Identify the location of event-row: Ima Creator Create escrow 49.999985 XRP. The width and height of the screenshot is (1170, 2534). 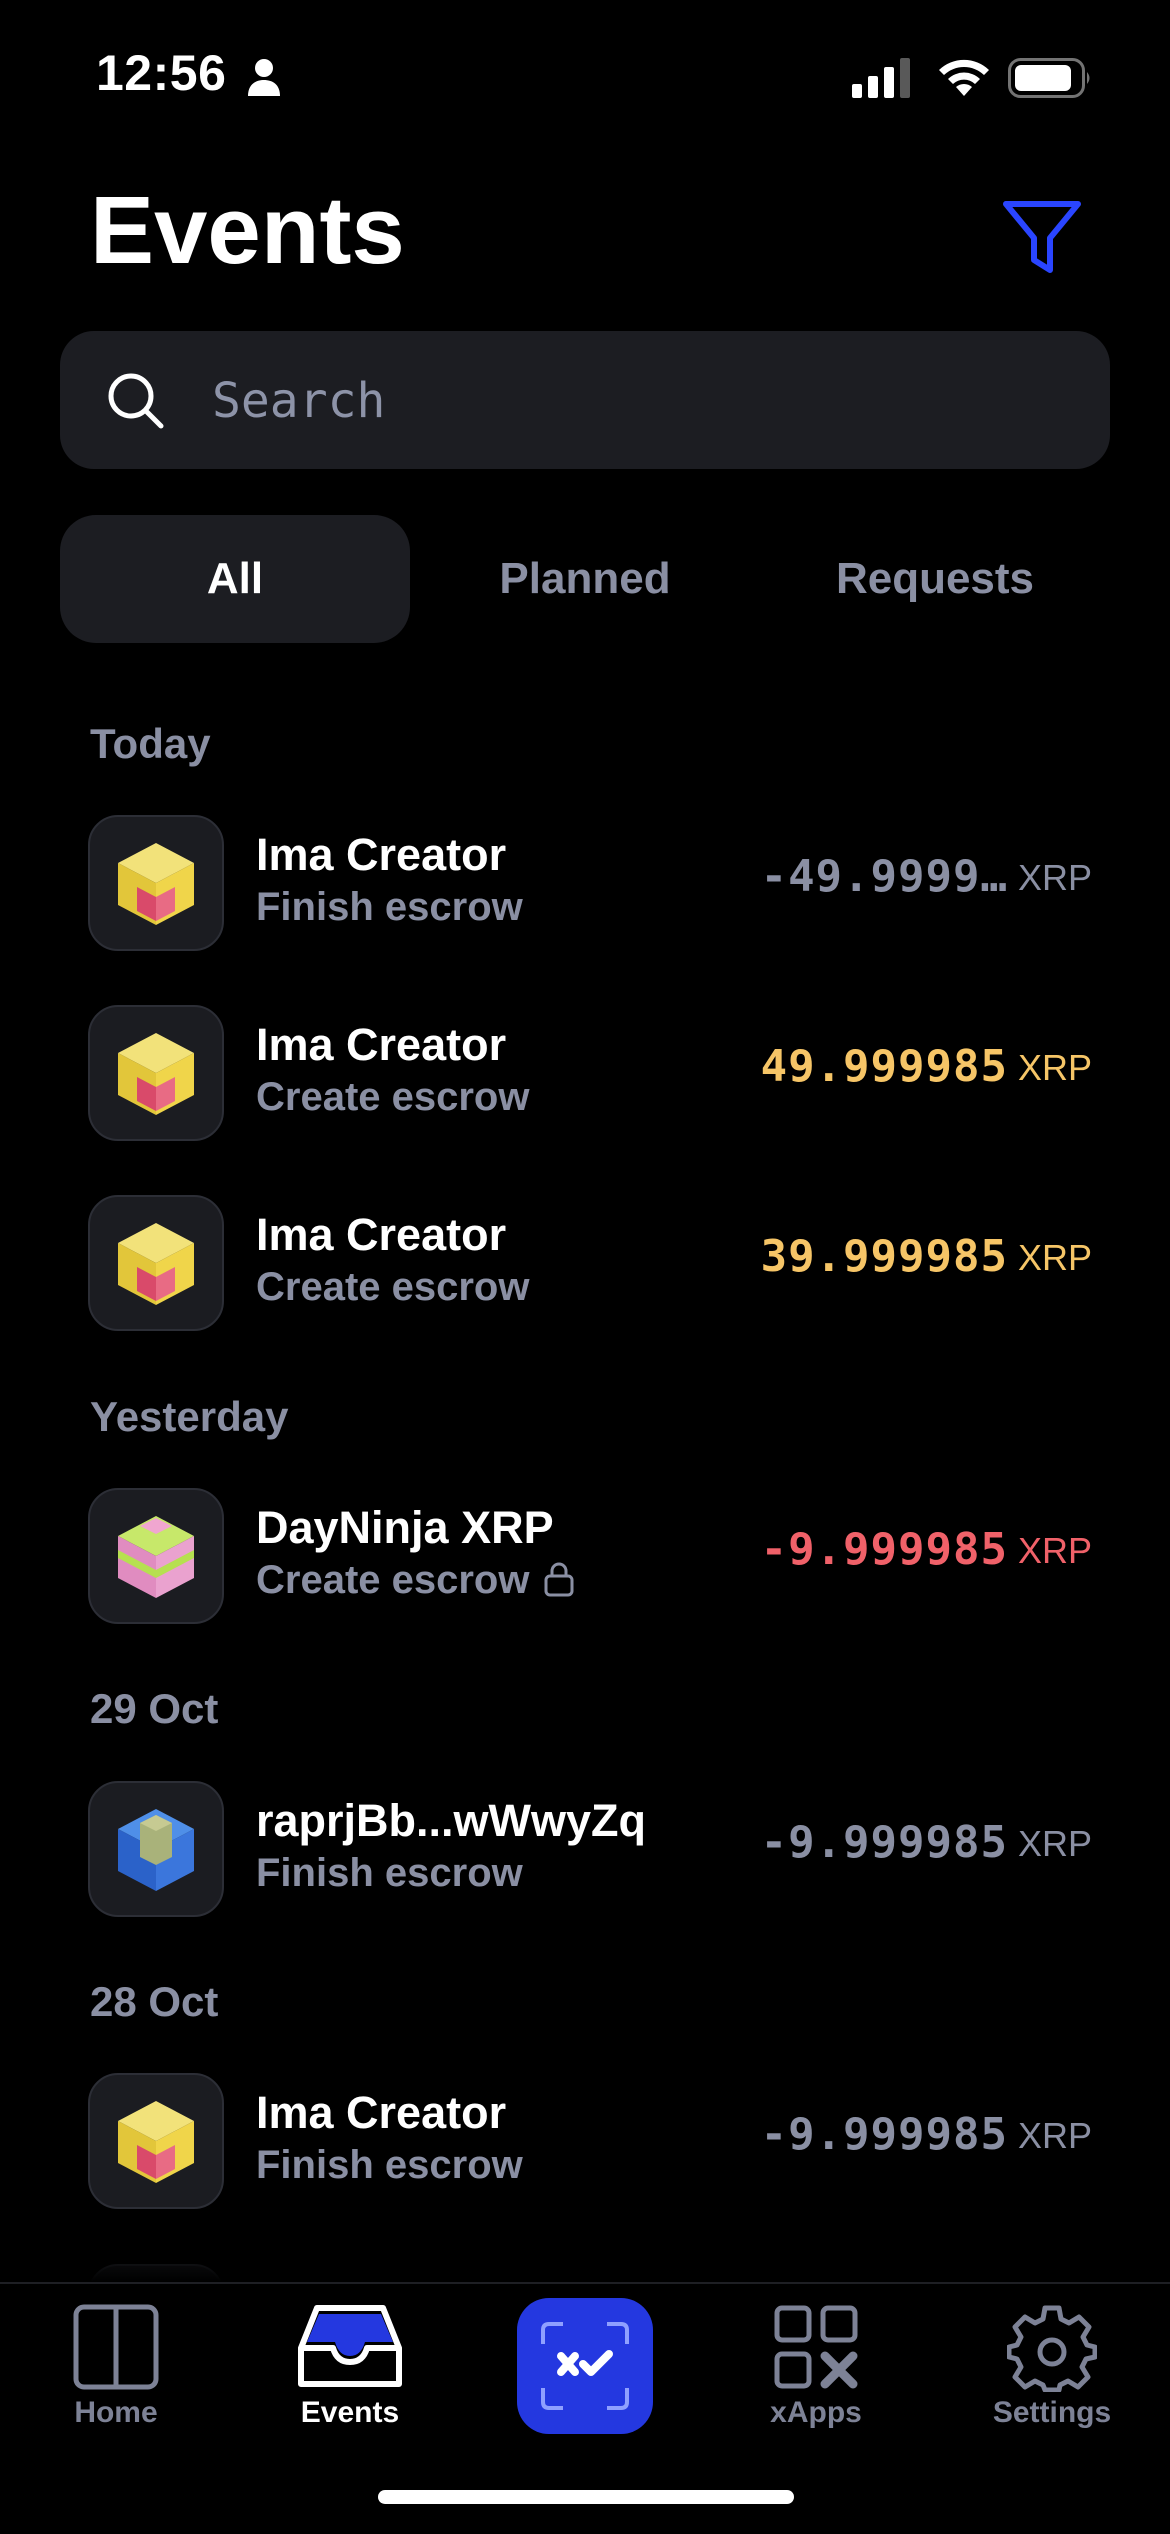
(590, 1075).